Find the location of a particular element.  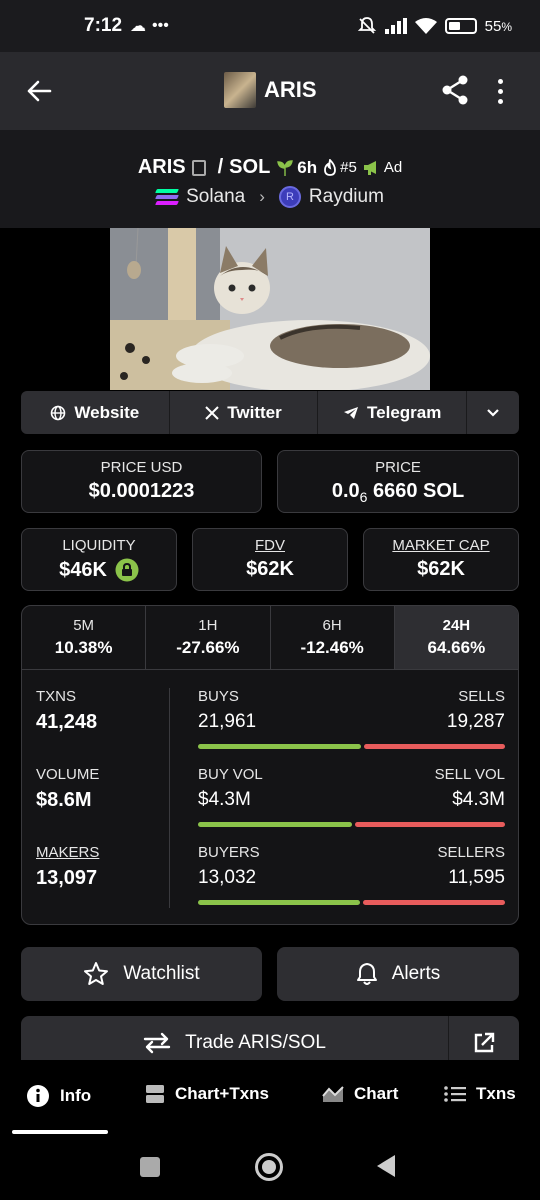

sell-bar is located at coordinates (434, 746).